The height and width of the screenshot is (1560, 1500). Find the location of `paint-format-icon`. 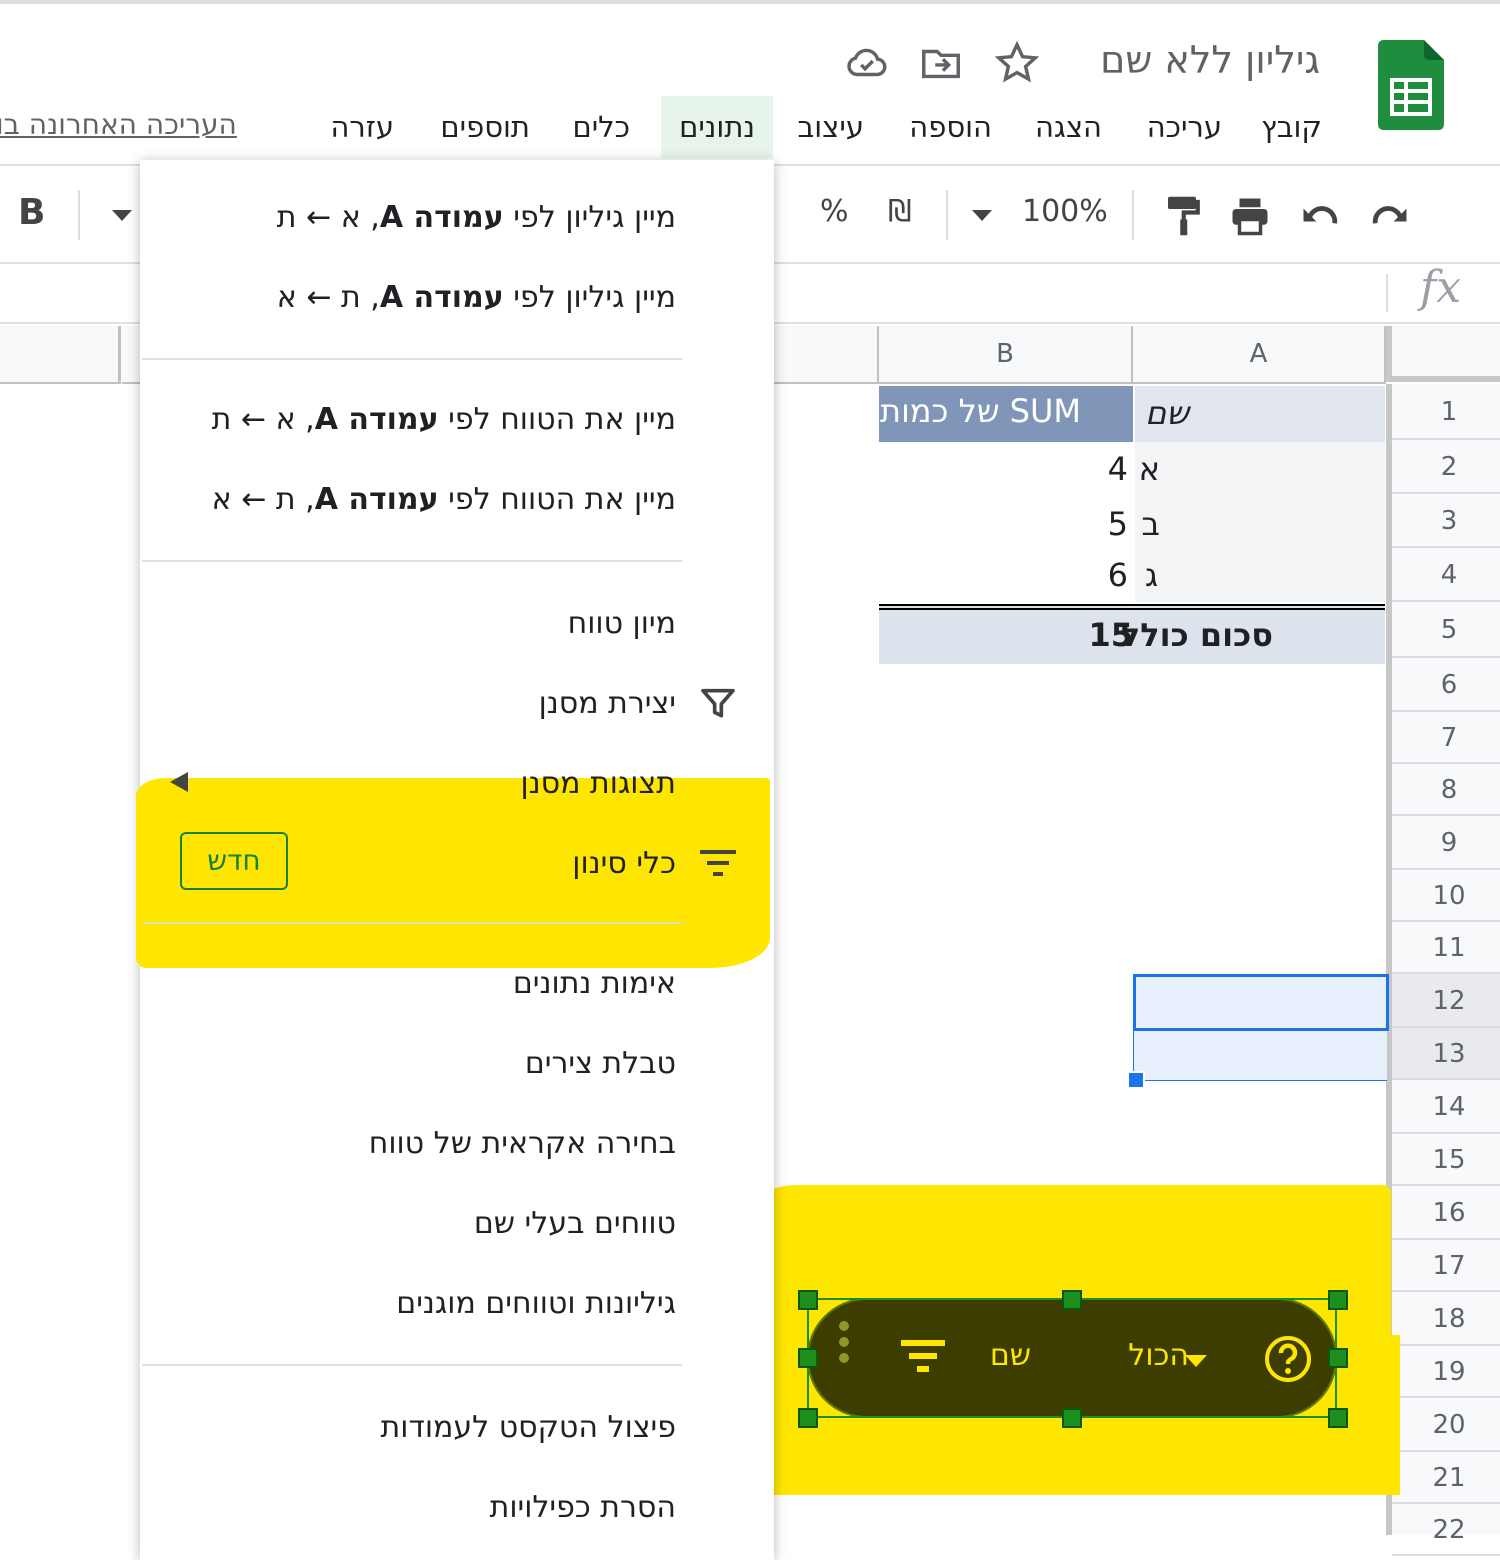

paint-format-icon is located at coordinates (1182, 216).